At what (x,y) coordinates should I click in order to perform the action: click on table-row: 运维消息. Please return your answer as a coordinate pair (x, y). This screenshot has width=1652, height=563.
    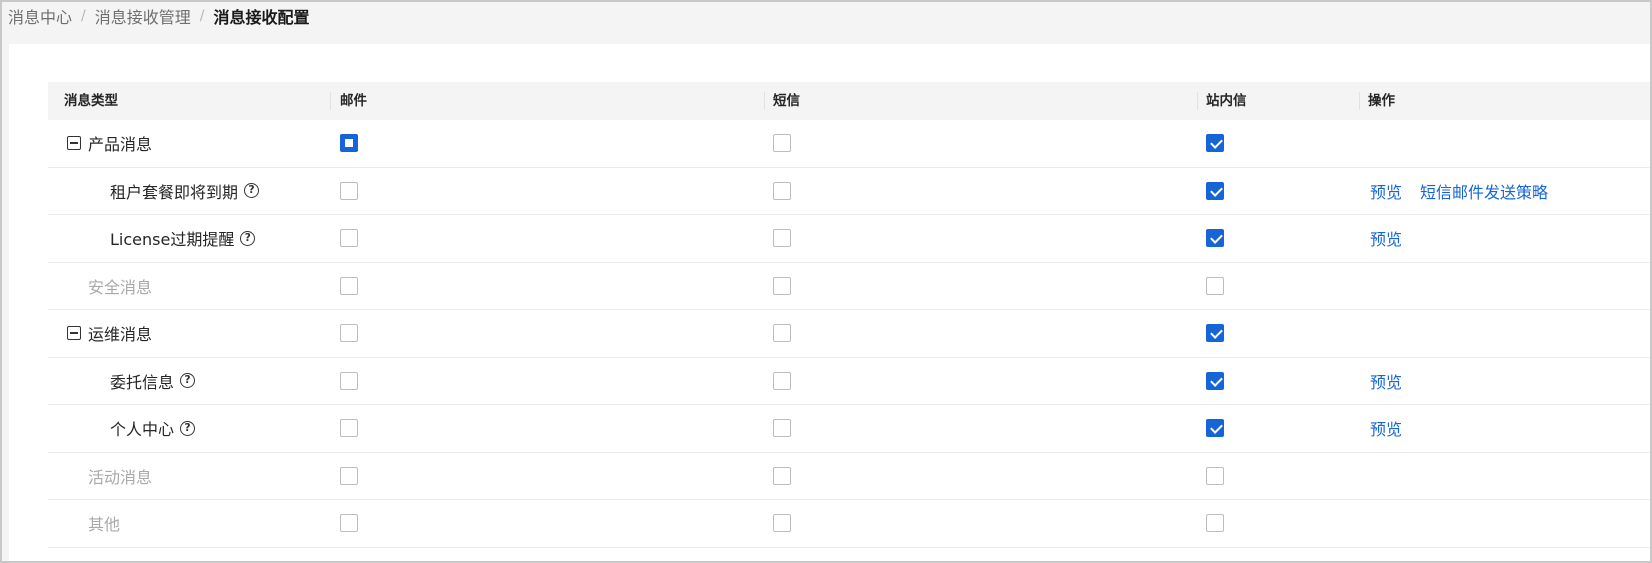
    Looking at the image, I should click on (849, 334).